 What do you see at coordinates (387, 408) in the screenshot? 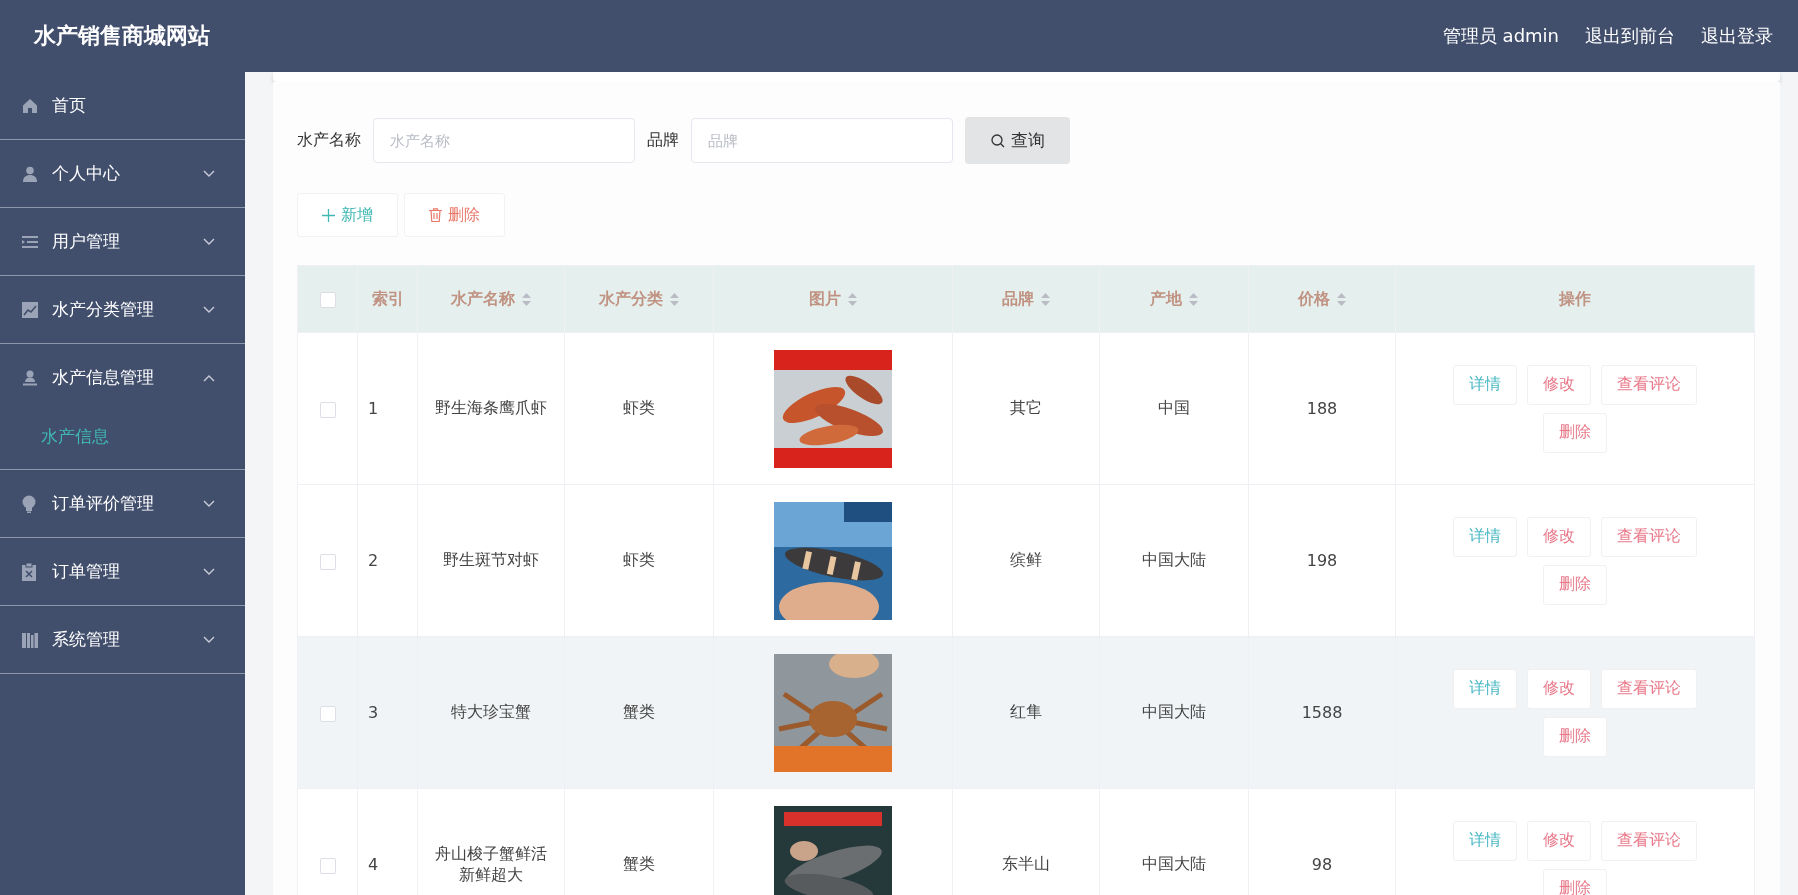
I see `table-cell: 1` at bounding box center [387, 408].